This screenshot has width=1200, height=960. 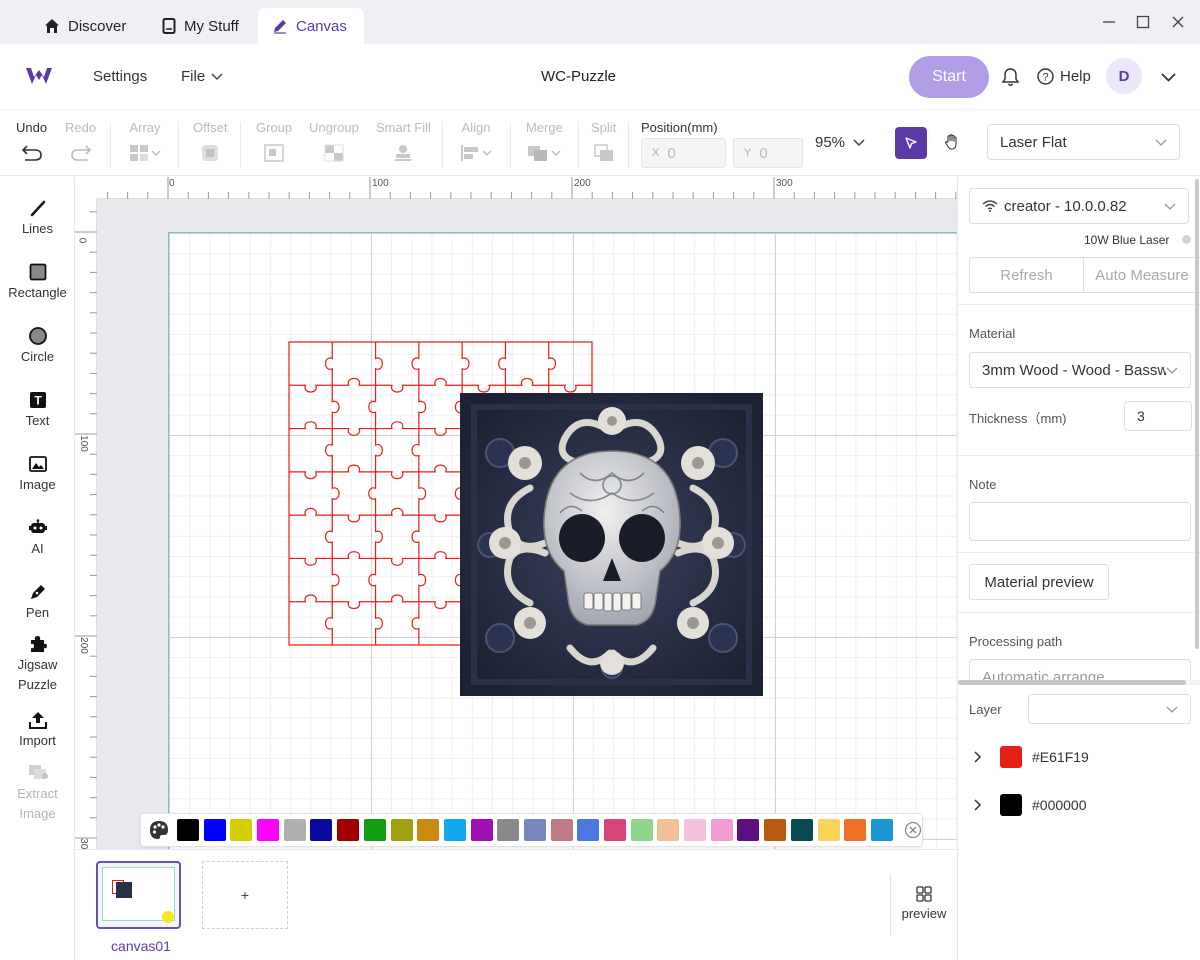 What do you see at coordinates (334, 142) in the screenshot?
I see `ungroup-button: Ungroup` at bounding box center [334, 142].